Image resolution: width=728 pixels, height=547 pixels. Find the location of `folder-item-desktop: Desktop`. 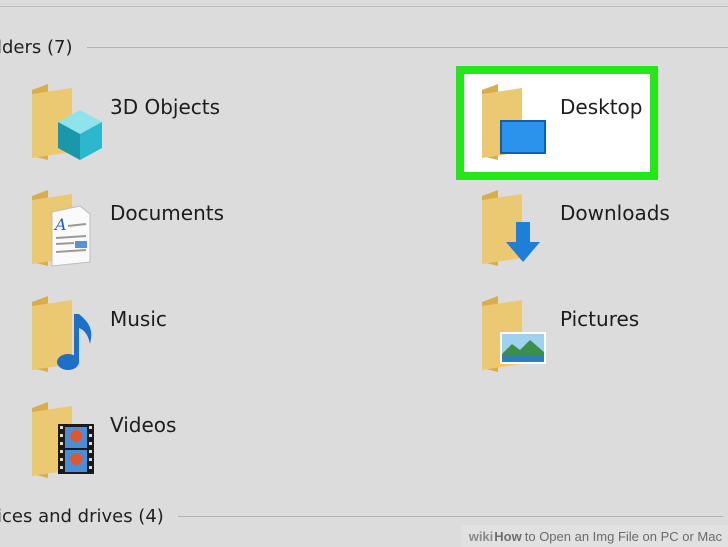

folder-item-desktop: Desktop is located at coordinates (563, 125).